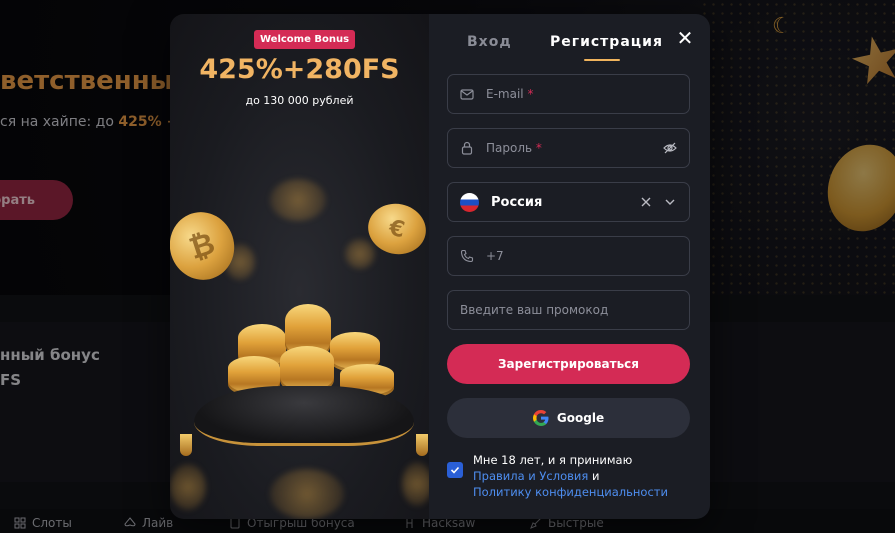 This screenshot has height=533, width=895. Describe the element at coordinates (568, 364) in the screenshot. I see `register-button: Зарегистрироваться` at that location.